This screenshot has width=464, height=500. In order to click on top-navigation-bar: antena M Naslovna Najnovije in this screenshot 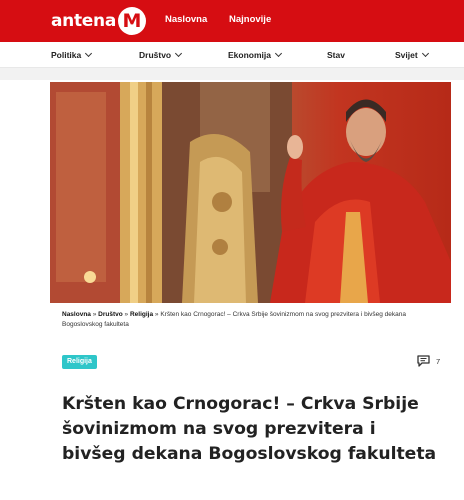, I will do `click(232, 21)`.